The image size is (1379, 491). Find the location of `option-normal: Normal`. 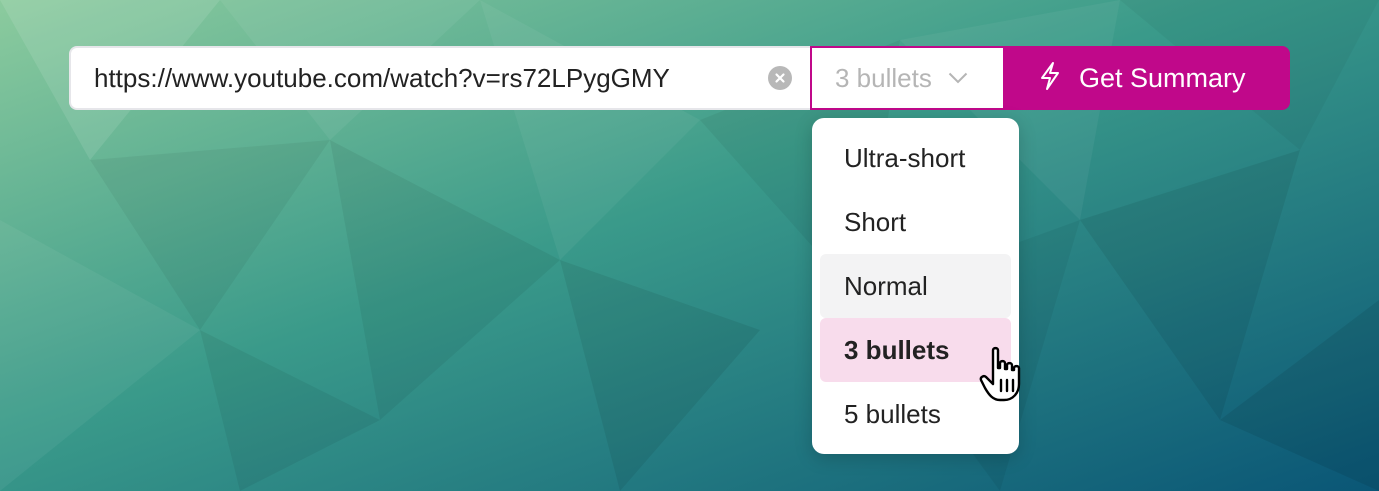

option-normal: Normal is located at coordinates (915, 286).